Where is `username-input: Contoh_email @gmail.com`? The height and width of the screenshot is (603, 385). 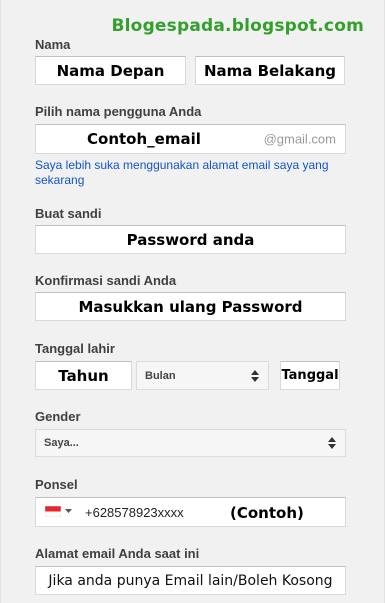
username-input: Contoh_email @gmail.com is located at coordinates (190, 139).